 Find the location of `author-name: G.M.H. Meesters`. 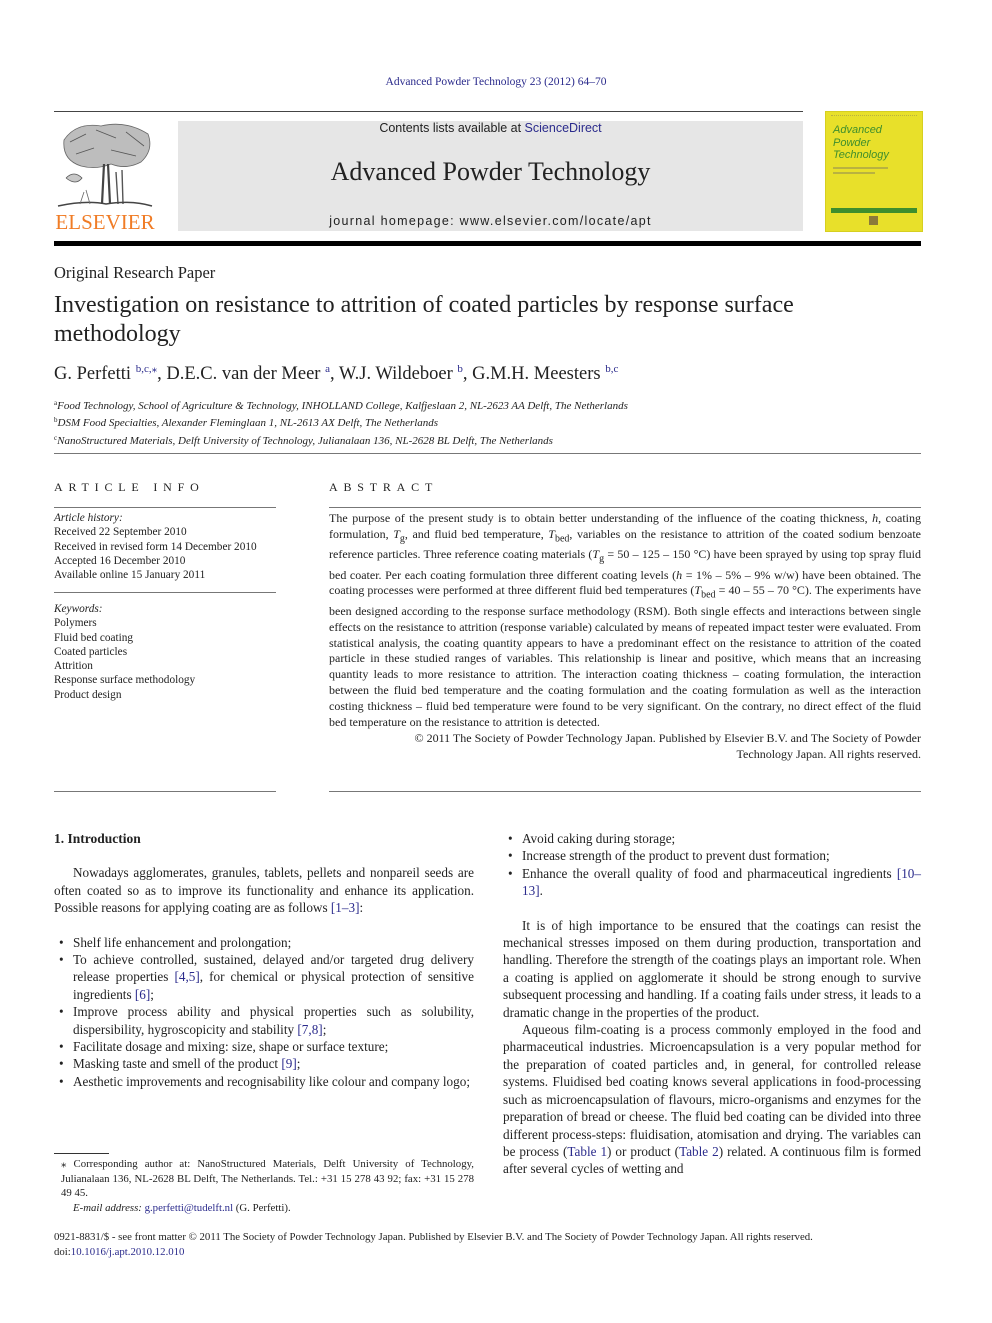

author-name: G.M.H. Meesters is located at coordinates (536, 374).